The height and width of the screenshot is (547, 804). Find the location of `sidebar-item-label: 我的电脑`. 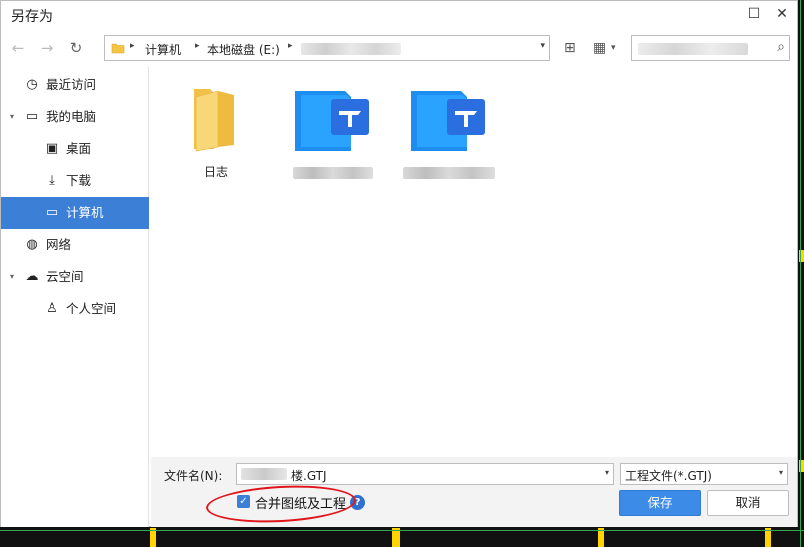

sidebar-item-label: 我的电脑 is located at coordinates (71, 116).